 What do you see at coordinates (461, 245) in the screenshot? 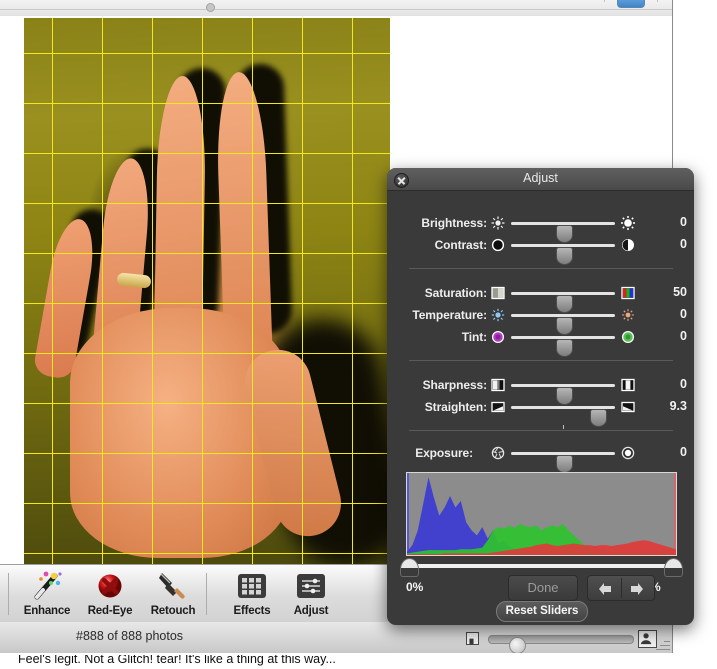
I see `slider-label: Contrast:` at bounding box center [461, 245].